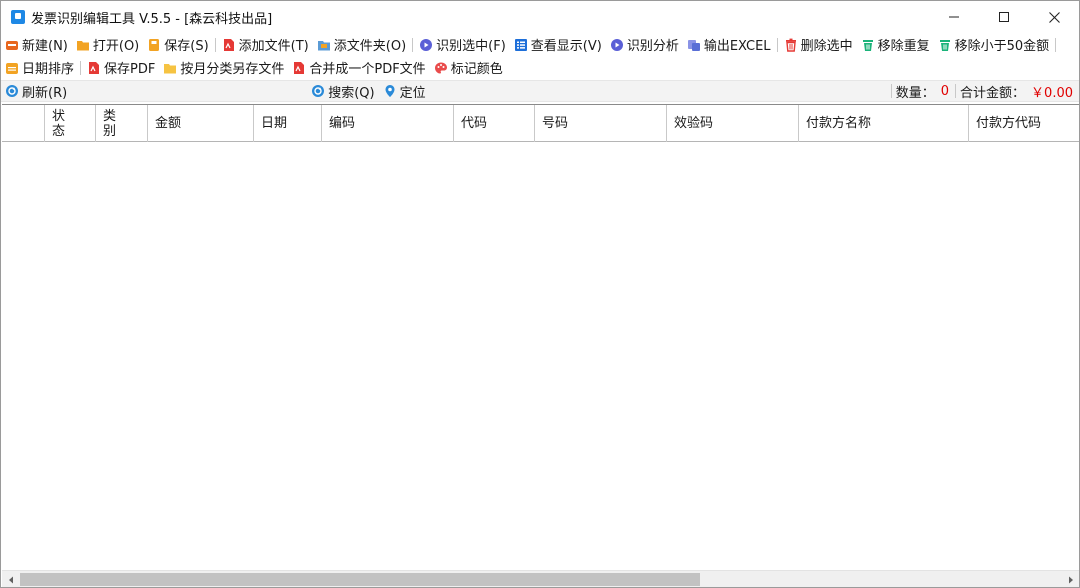 Image resolution: width=1080 pixels, height=588 pixels. Describe the element at coordinates (12, 45) in the screenshot. I see `new-icon` at that location.